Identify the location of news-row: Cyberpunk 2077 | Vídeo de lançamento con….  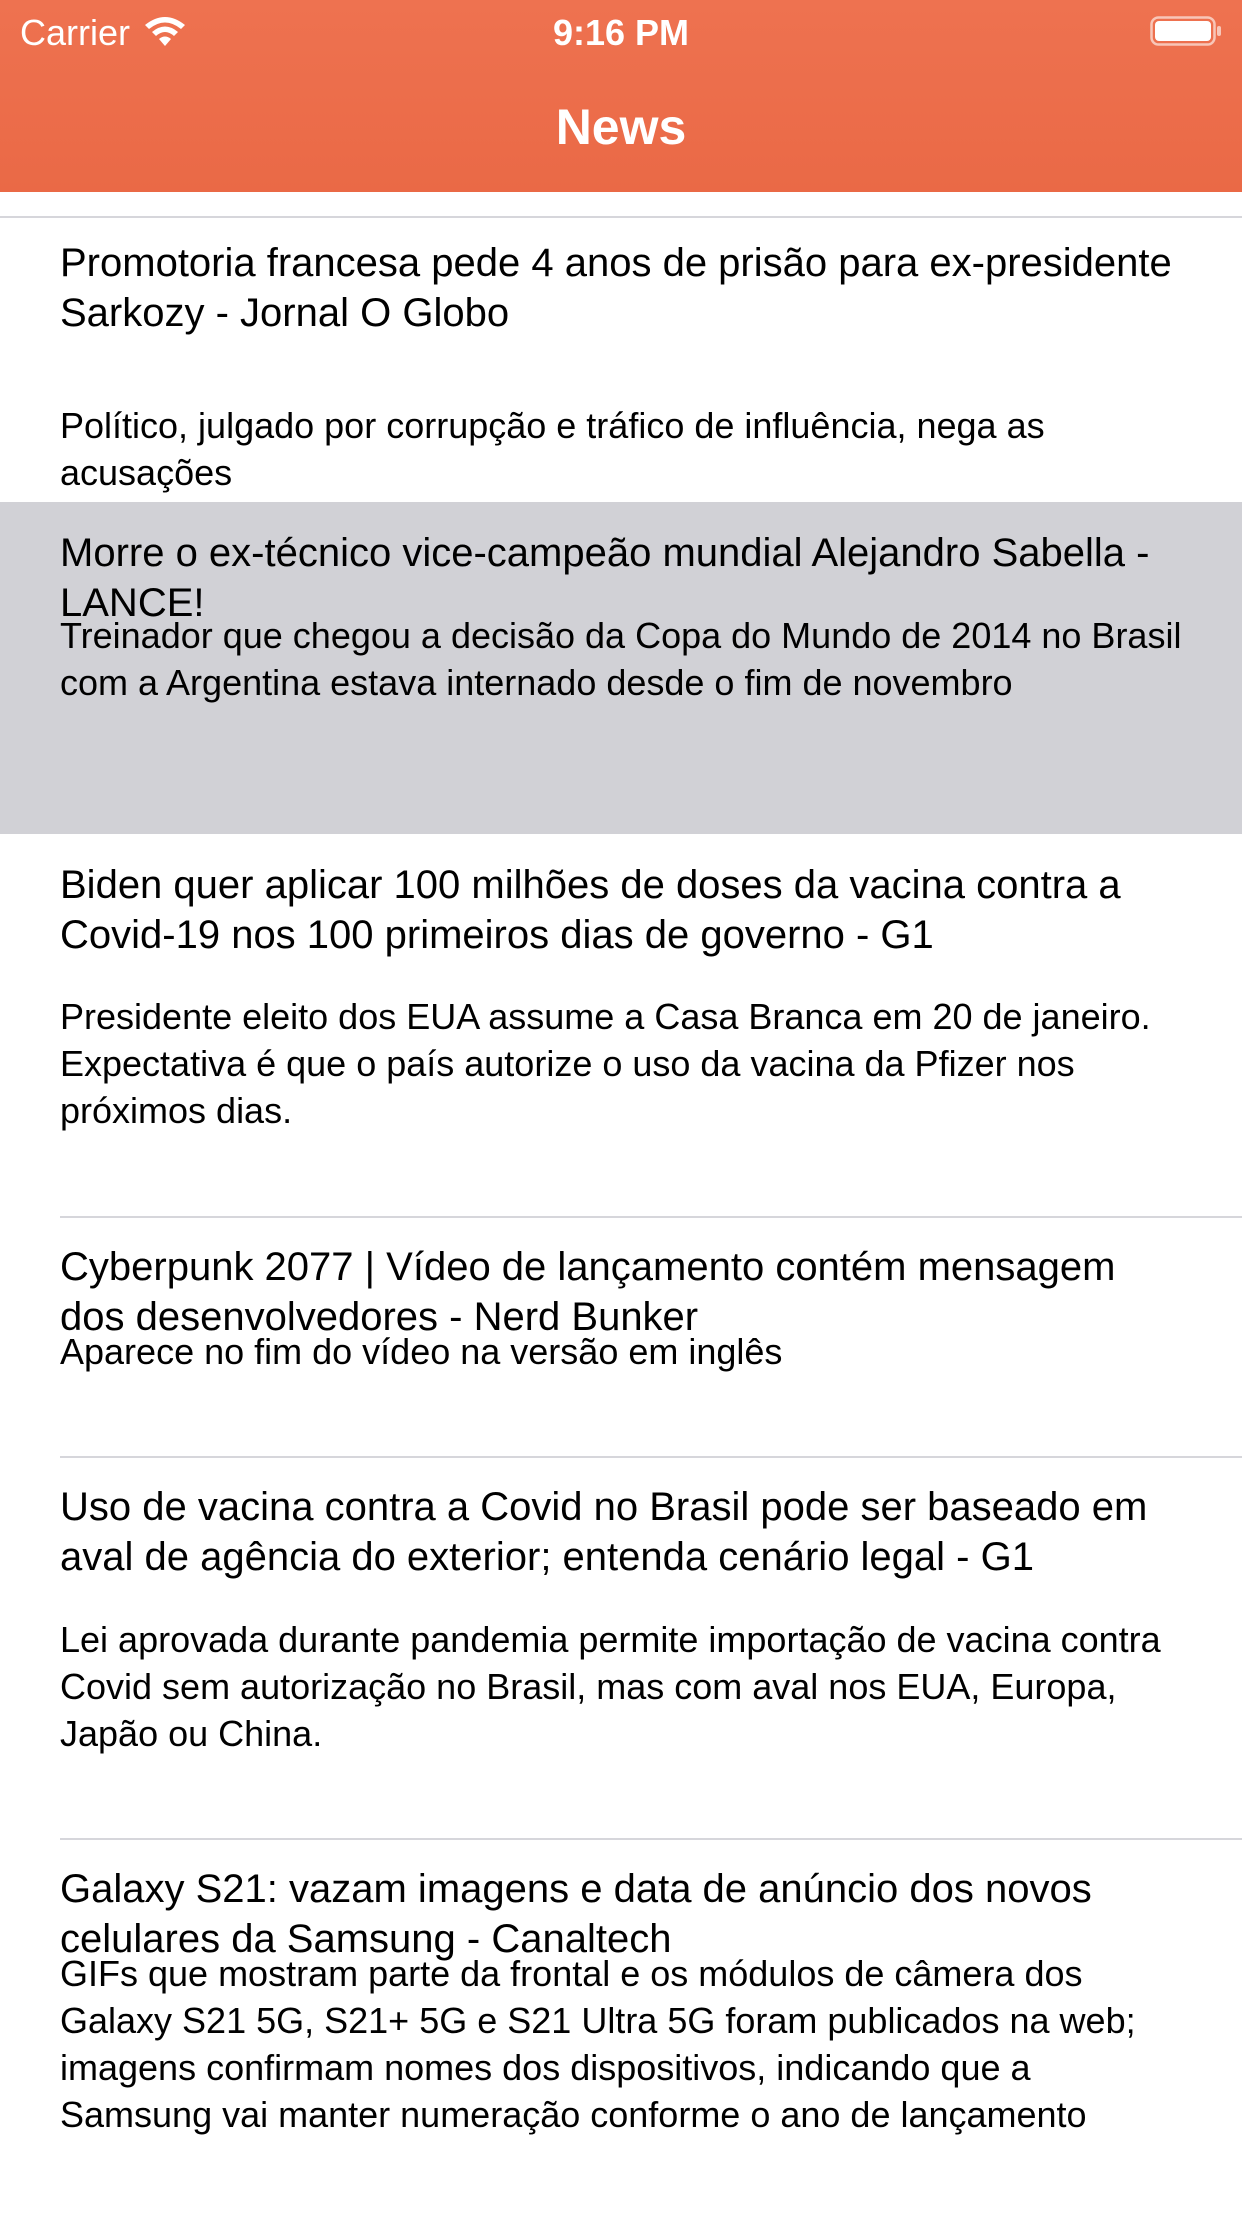
(621, 1338).